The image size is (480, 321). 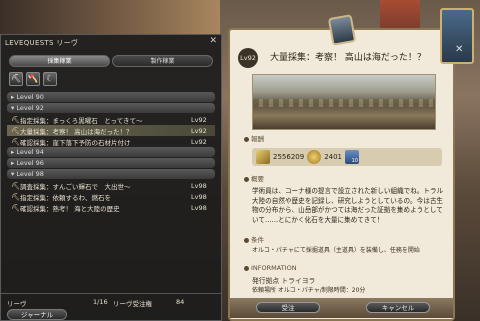 What do you see at coordinates (16, 79) in the screenshot?
I see `pickaxe-icon: ⛏` at bounding box center [16, 79].